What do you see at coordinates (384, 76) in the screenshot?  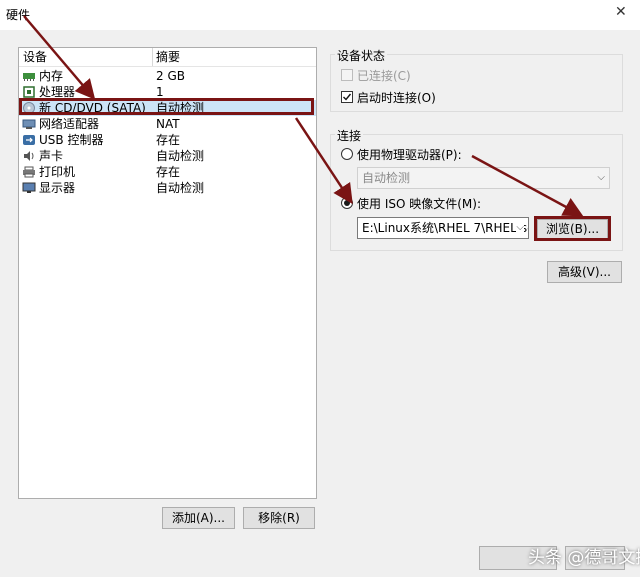 I see `connected-label: 已连接(C)` at bounding box center [384, 76].